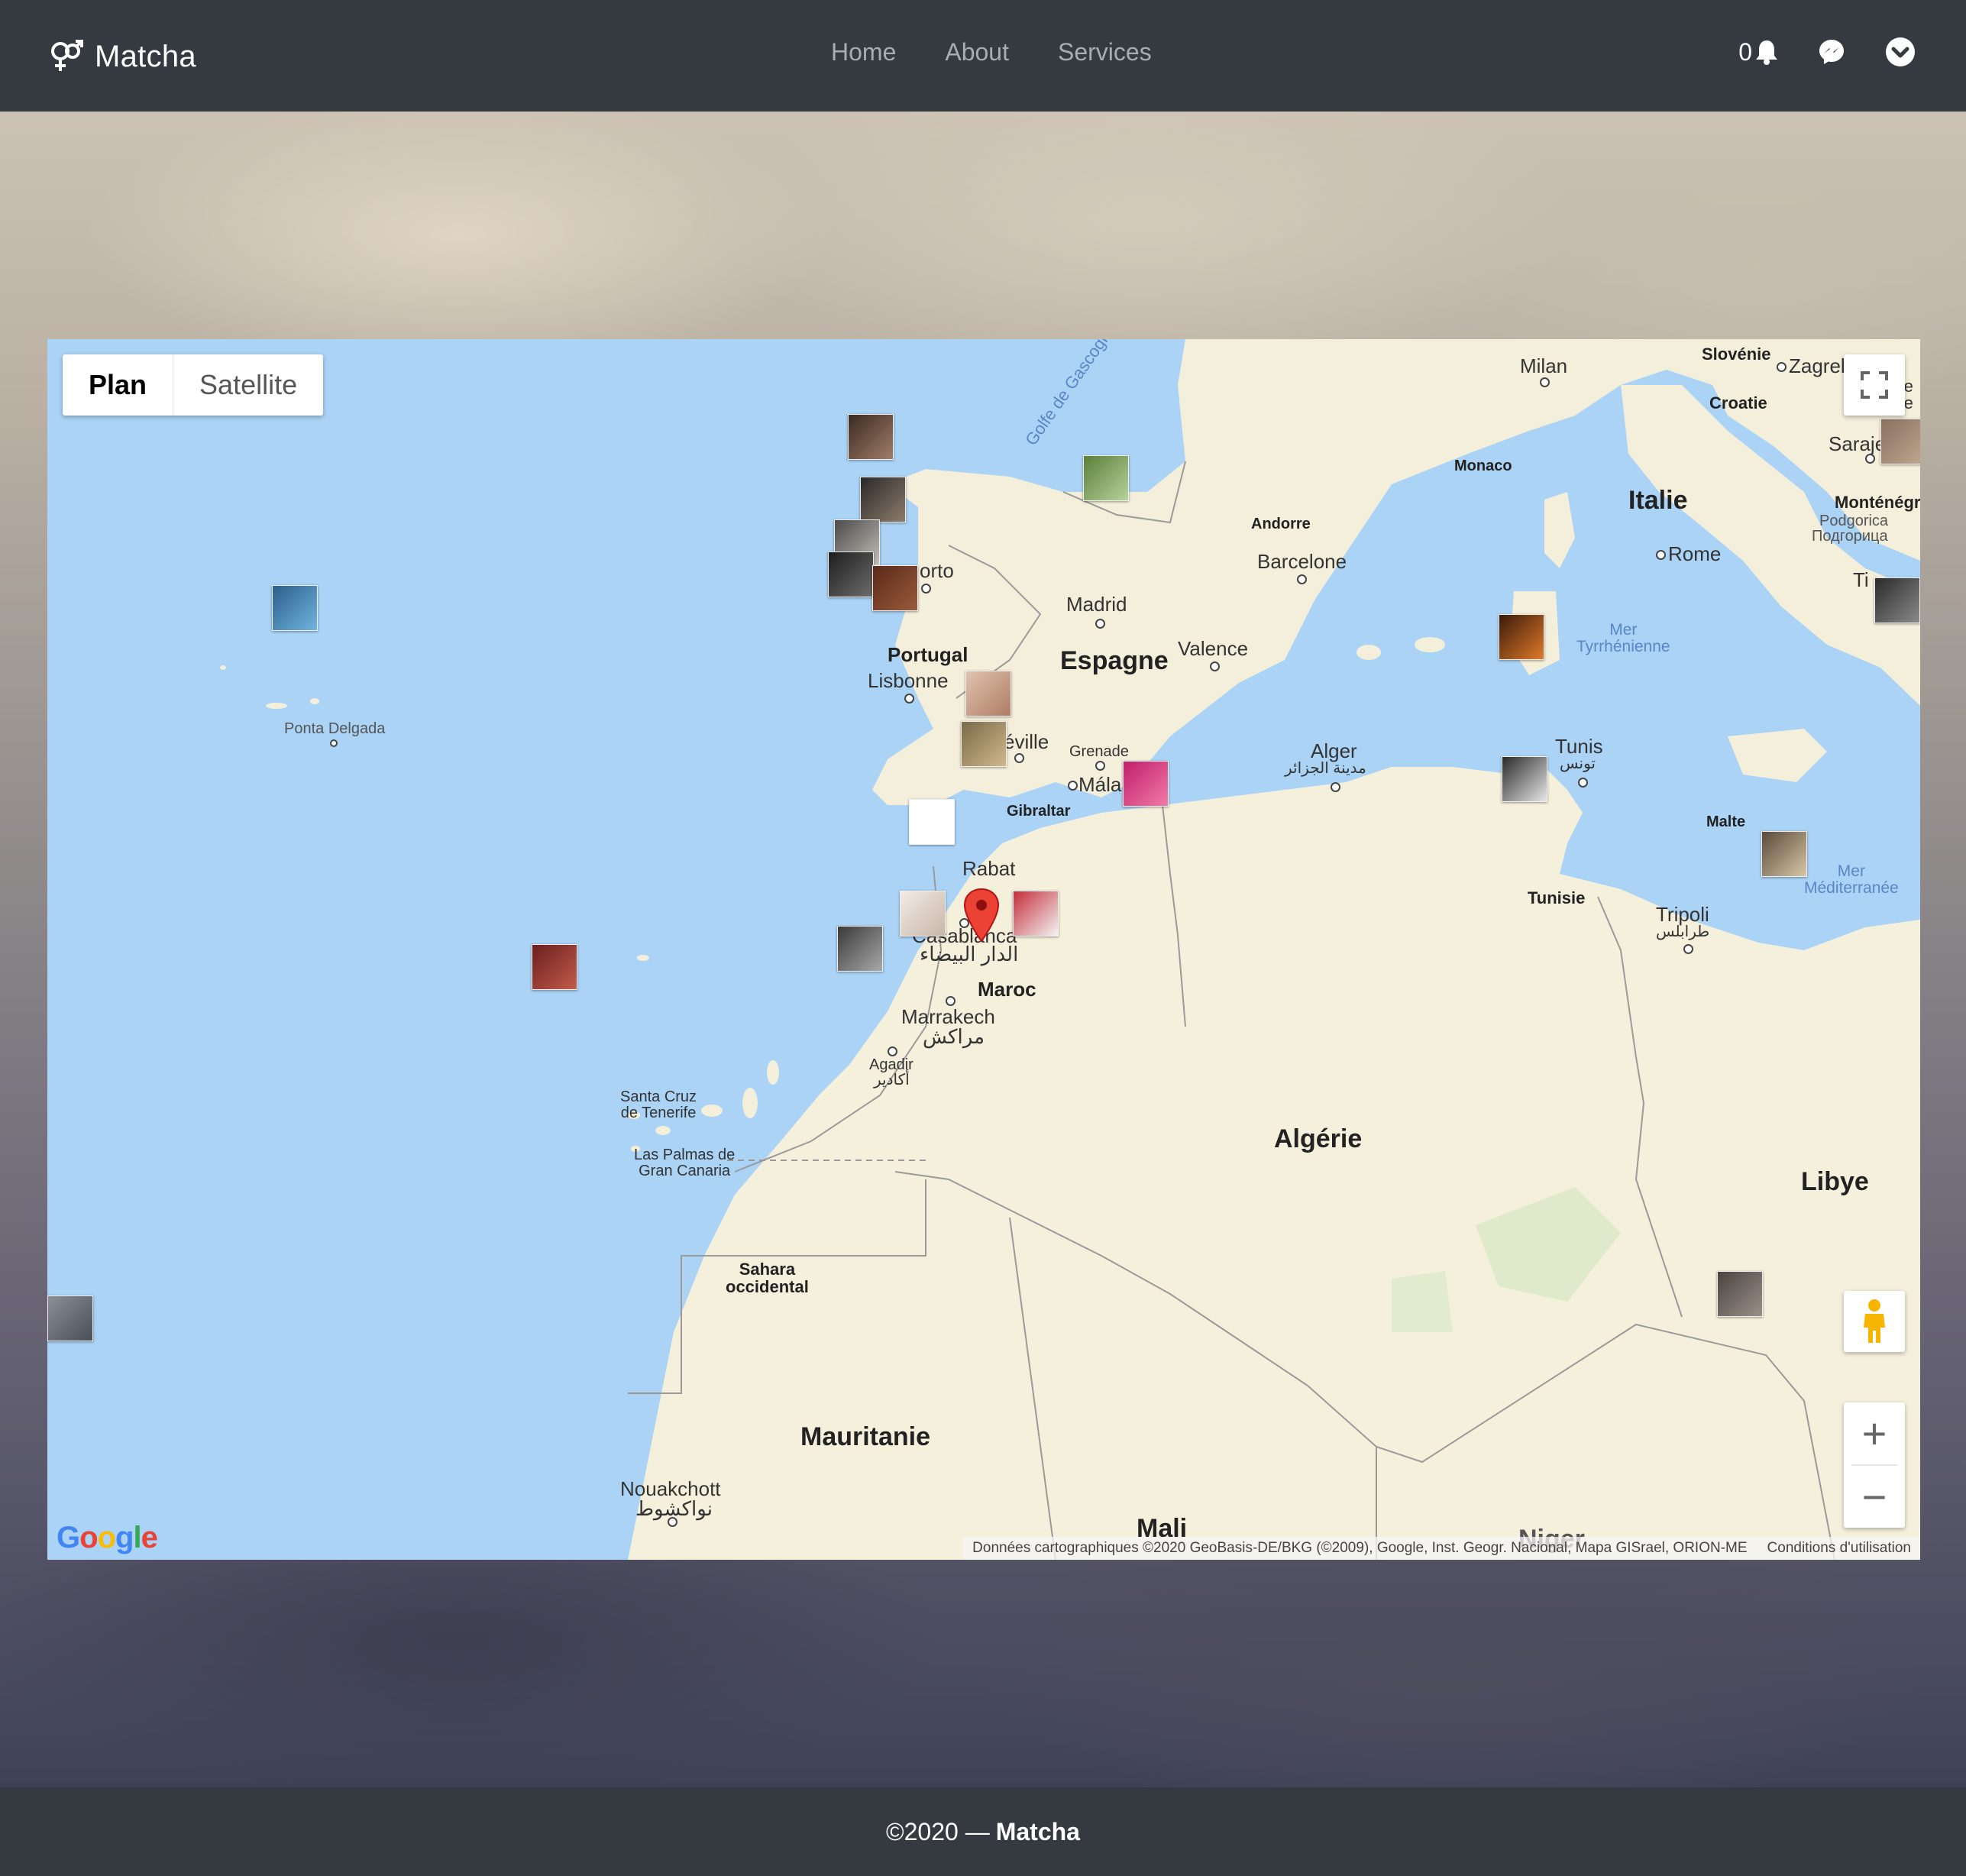  What do you see at coordinates (1557, 897) in the screenshot?
I see `label-tunisie: Tunisie` at bounding box center [1557, 897].